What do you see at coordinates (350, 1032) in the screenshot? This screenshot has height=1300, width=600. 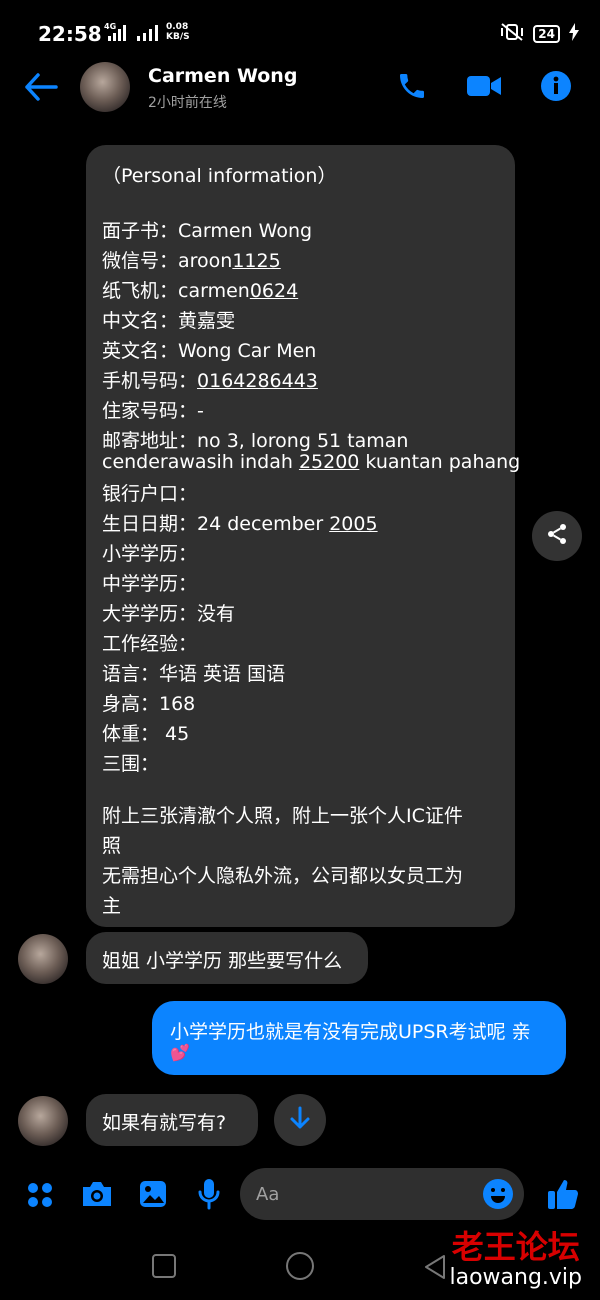 I see `message-text: 小学学历也就是有没有完成UPSR考试呢 亲` at bounding box center [350, 1032].